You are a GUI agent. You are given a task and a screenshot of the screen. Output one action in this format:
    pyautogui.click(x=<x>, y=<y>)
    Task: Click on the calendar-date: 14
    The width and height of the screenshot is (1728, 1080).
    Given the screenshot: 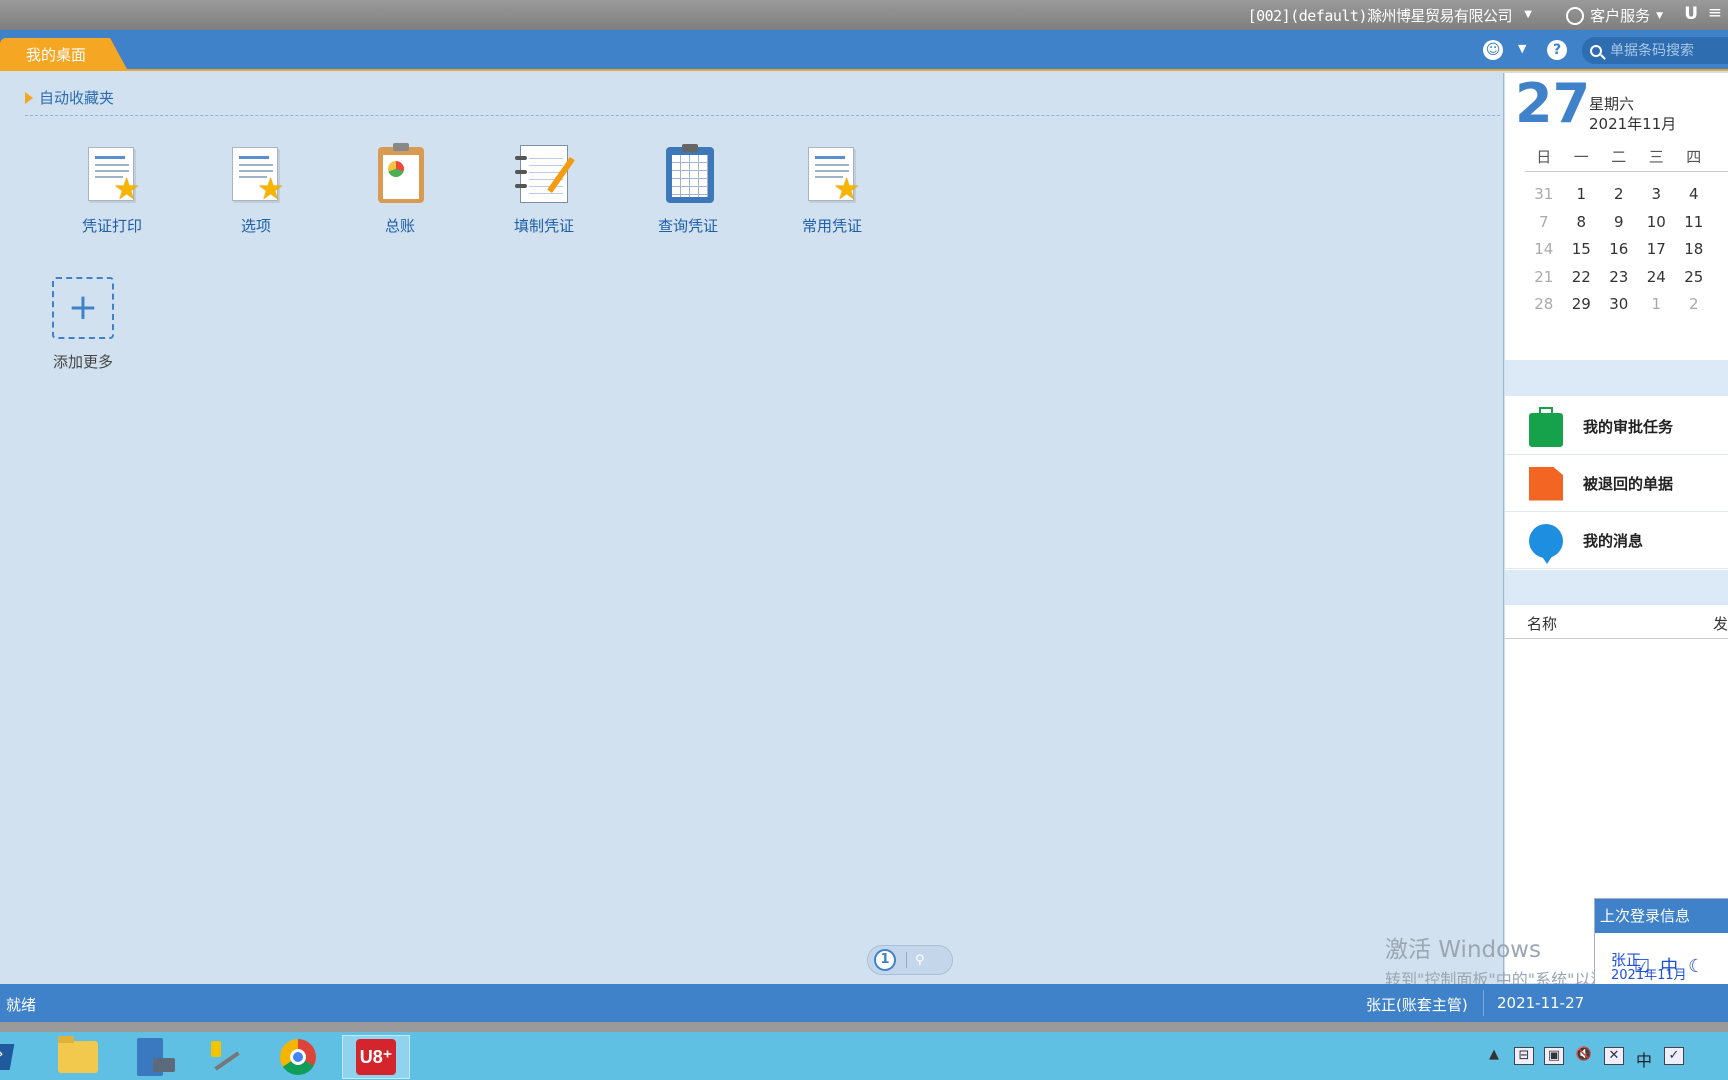 What is the action you would take?
    pyautogui.click(x=1544, y=254)
    